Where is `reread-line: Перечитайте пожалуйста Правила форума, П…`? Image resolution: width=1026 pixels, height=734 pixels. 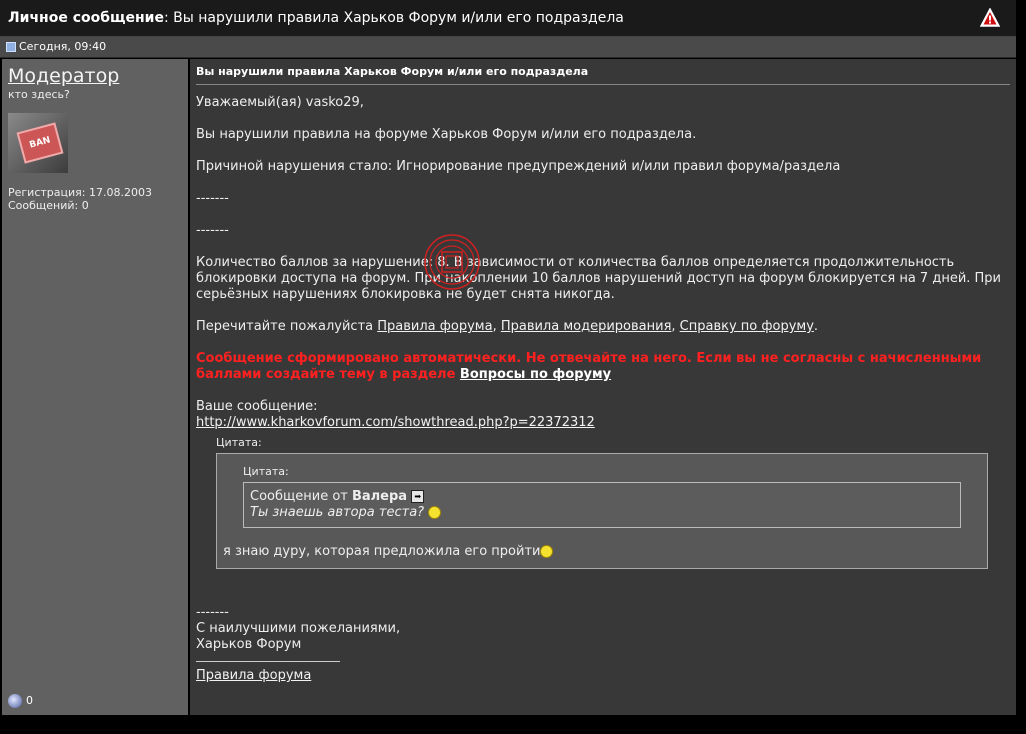
reread-line: Перечитайте пожалуйста Правила форума, П… is located at coordinates (602, 327).